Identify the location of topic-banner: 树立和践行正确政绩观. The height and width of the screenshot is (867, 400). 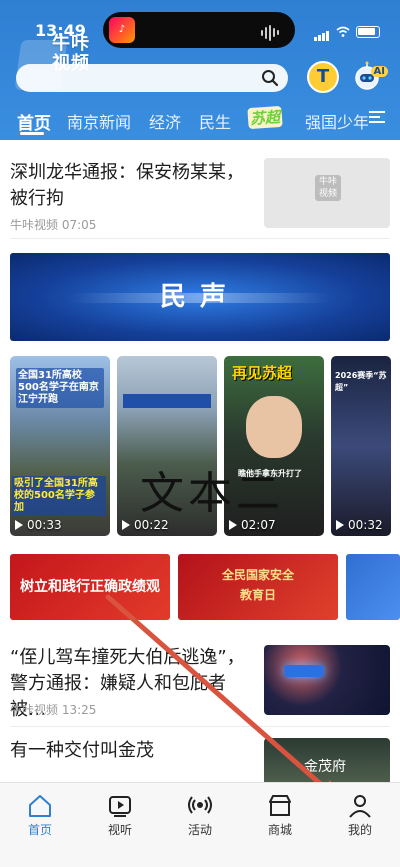
(90, 587).